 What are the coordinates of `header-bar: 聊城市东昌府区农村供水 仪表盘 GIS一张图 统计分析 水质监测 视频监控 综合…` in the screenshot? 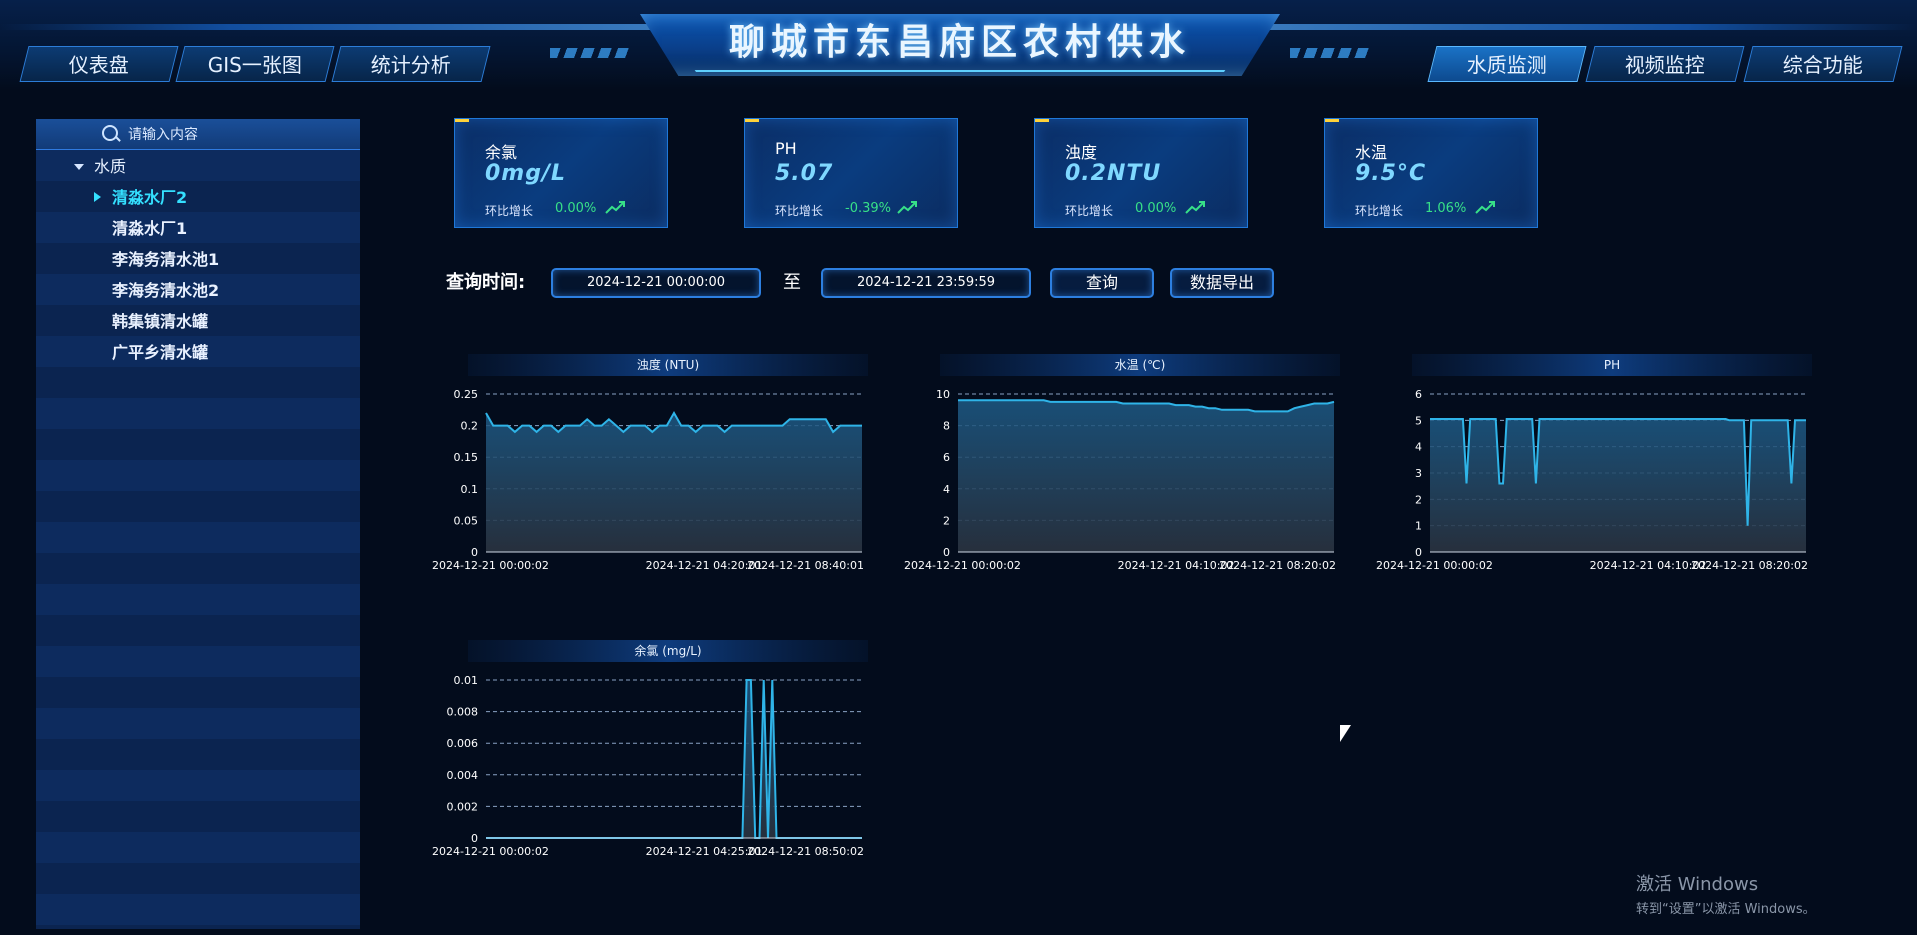 It's located at (958, 45).